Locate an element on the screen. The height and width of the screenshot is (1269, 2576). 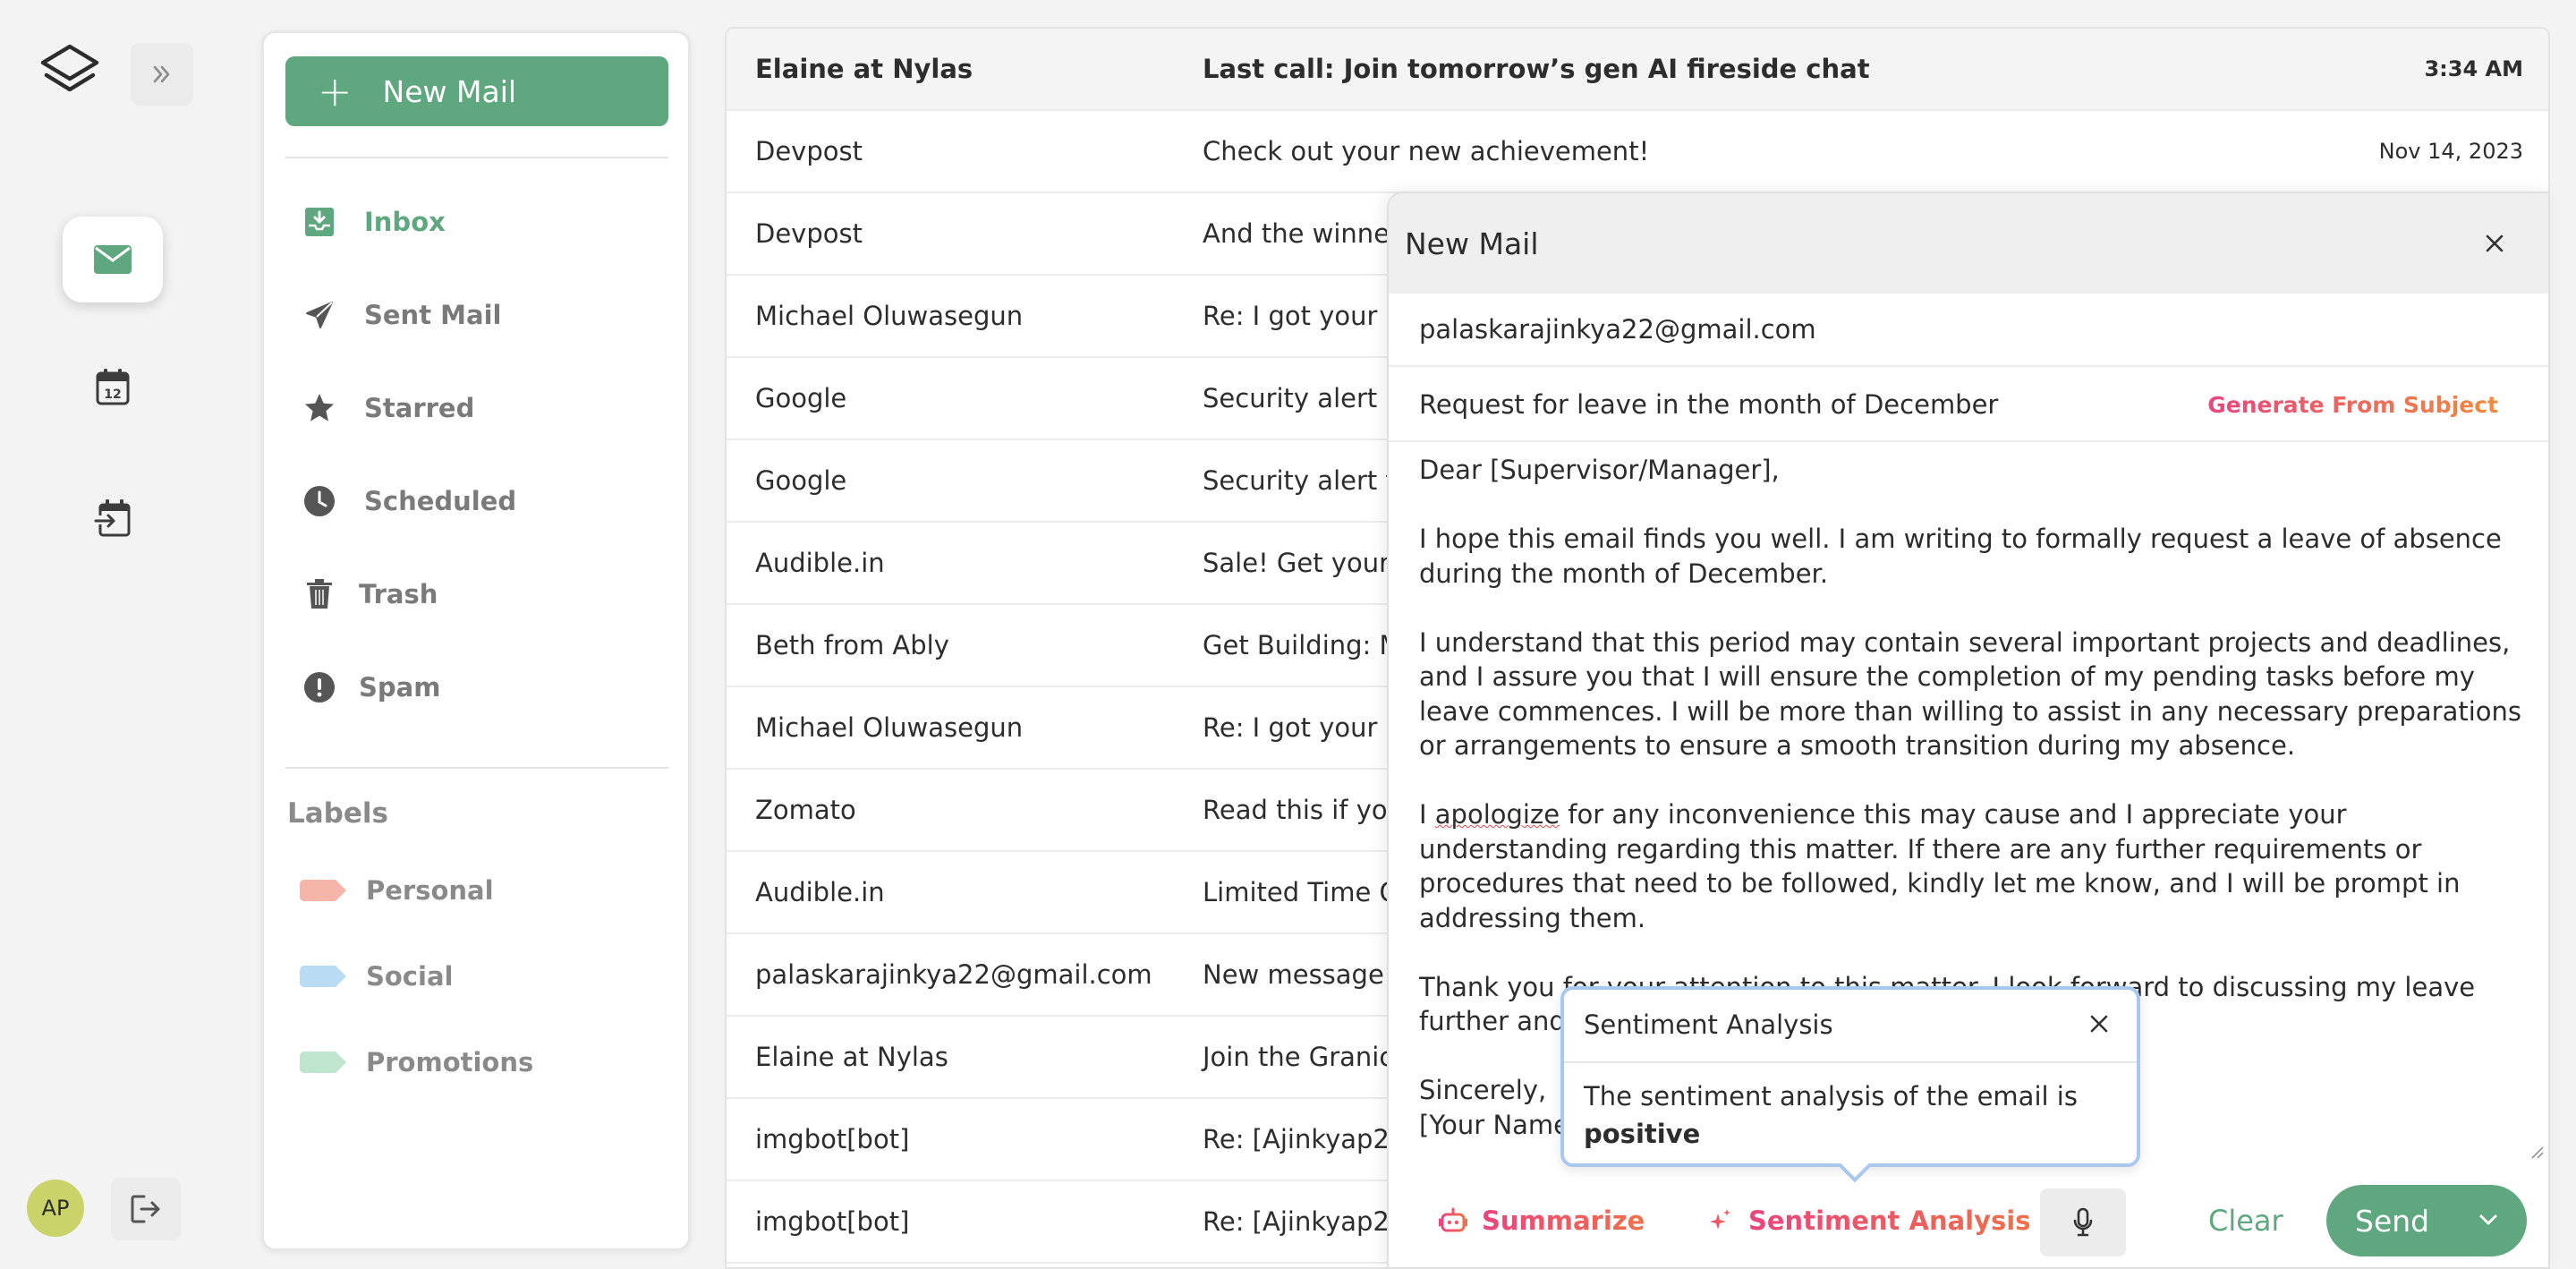
folder-label: Sent Mail is located at coordinates (433, 315).